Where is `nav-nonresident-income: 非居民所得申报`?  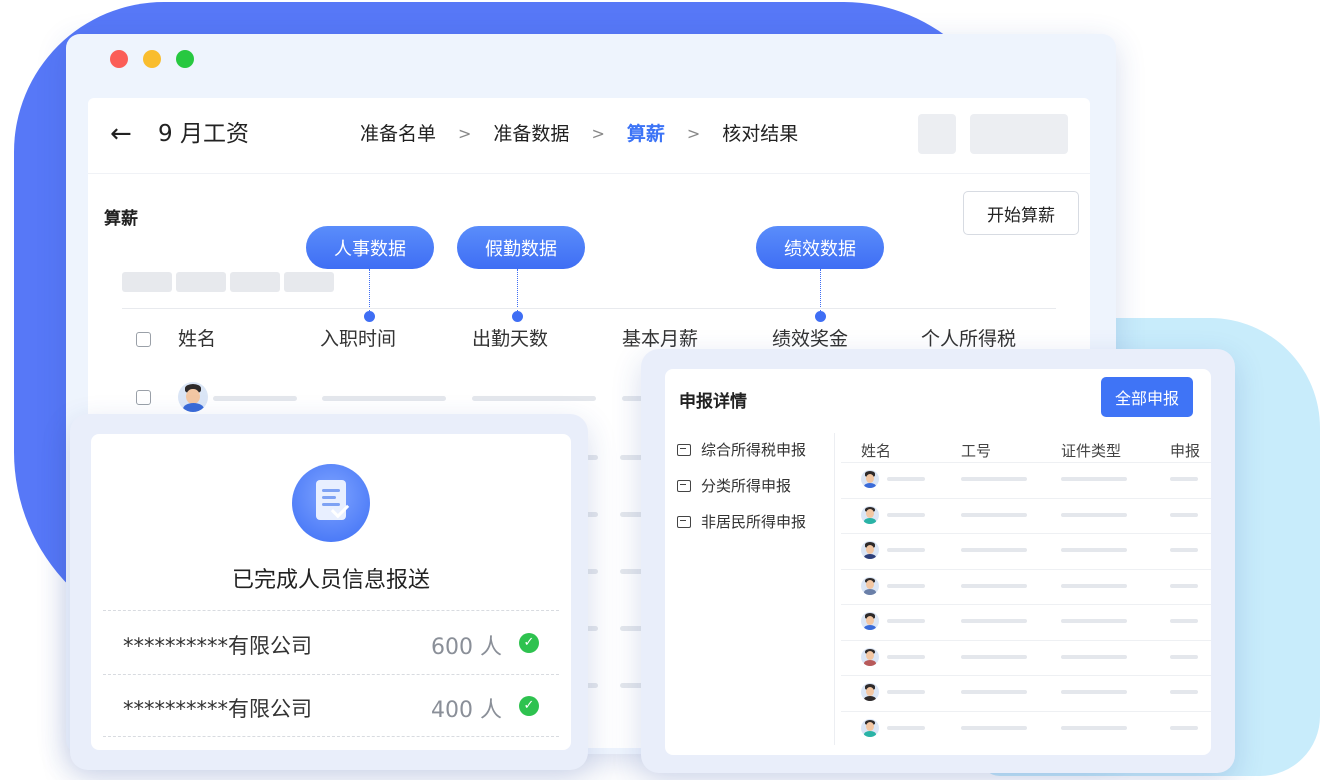 nav-nonresident-income: 非居民所得申报 is located at coordinates (741, 521).